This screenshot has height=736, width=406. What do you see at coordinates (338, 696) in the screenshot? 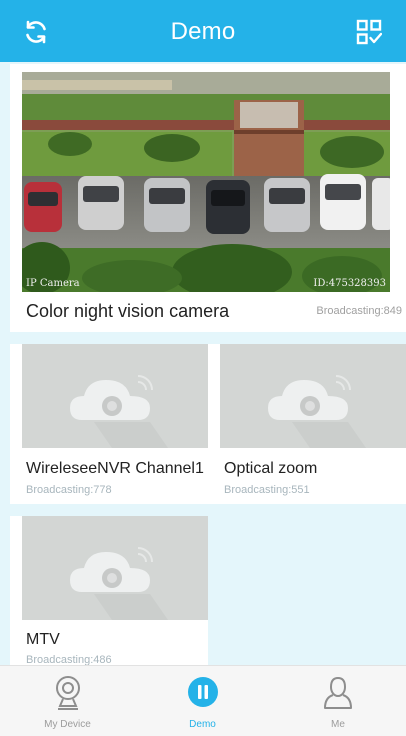
I see `person-icon` at bounding box center [338, 696].